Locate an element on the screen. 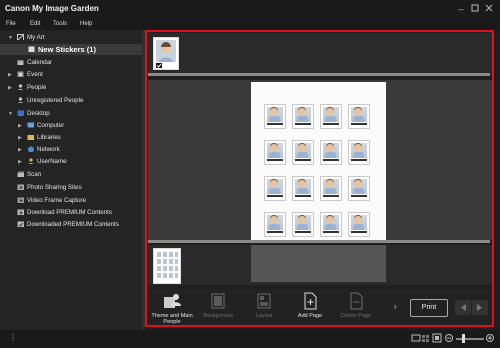 This screenshot has height=348, width=500. item-thumbnail is located at coordinates (166, 53).